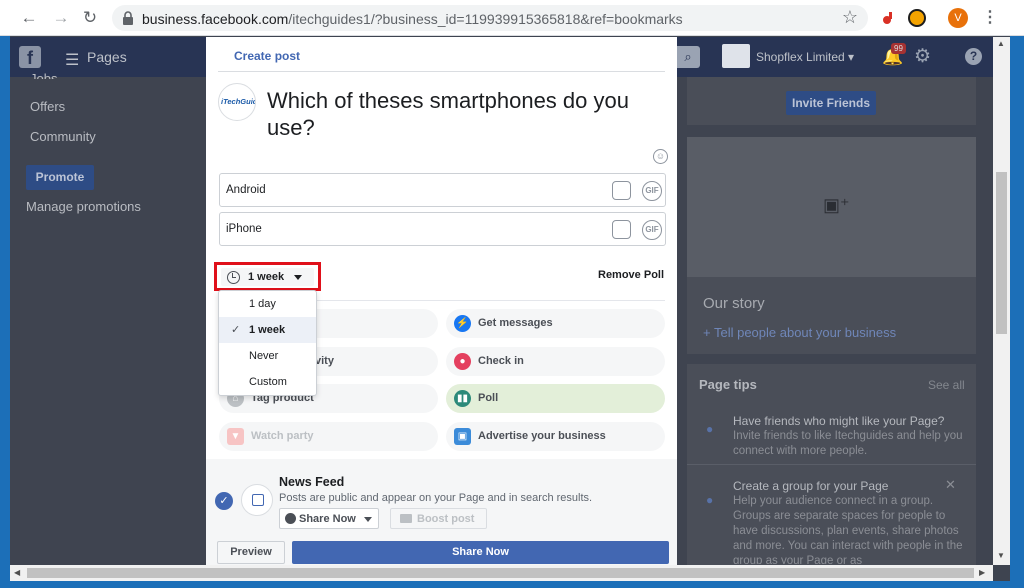  Describe the element at coordinates (555, 361) in the screenshot. I see `action-check-in: ● Check in` at that location.